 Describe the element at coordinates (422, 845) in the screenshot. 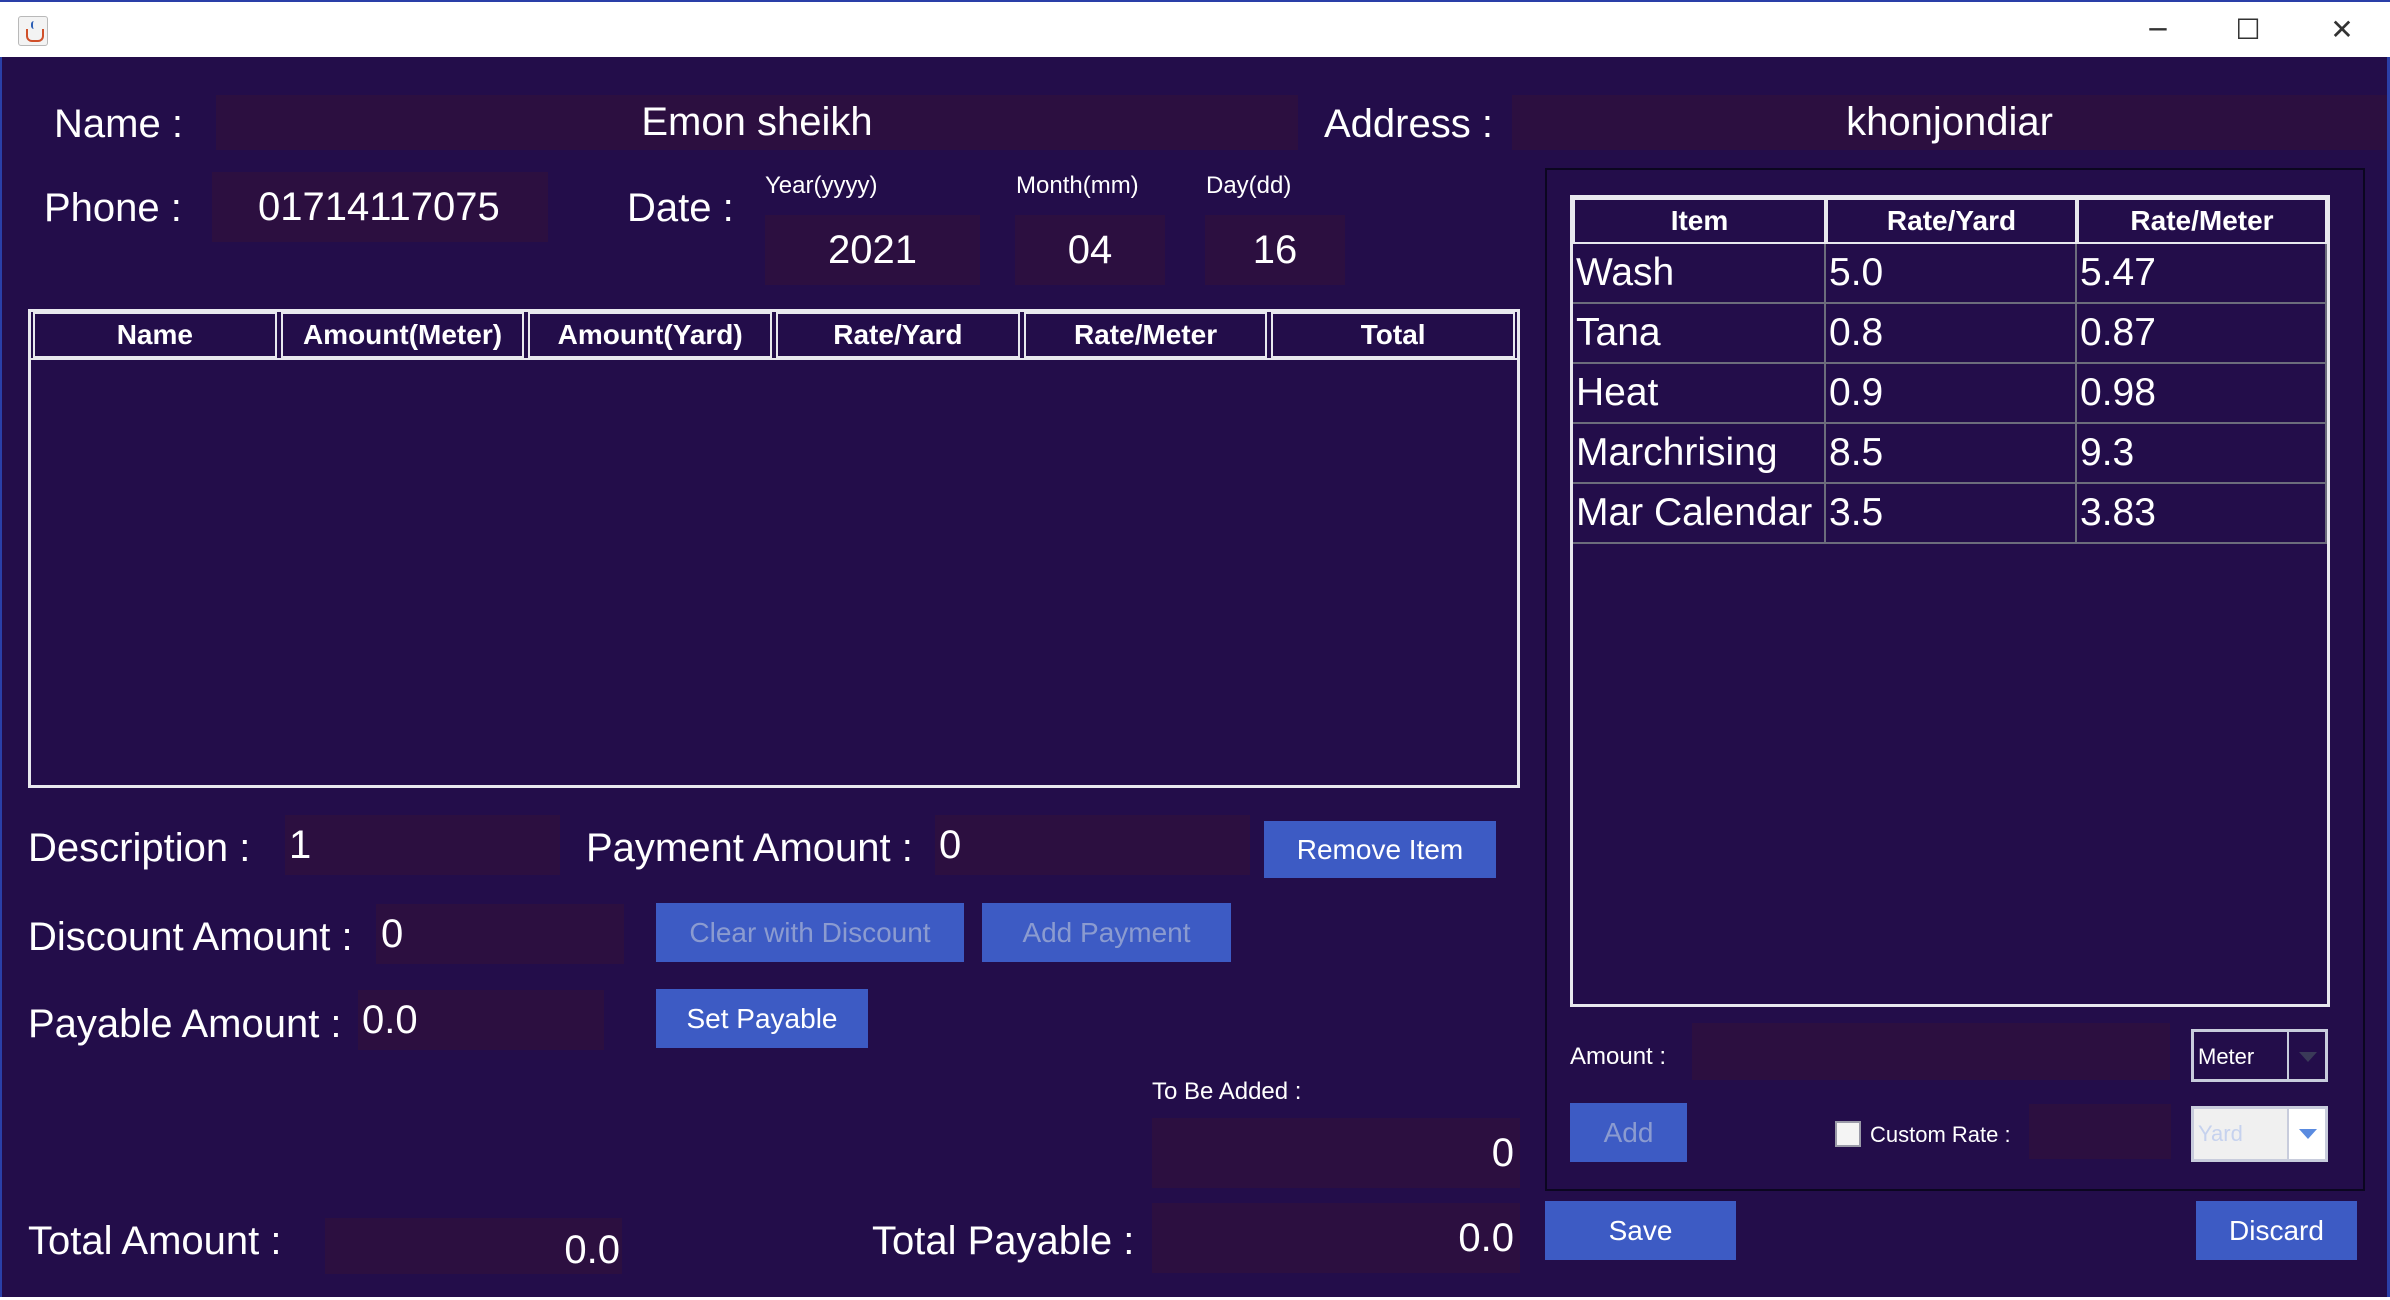

I see `description-field: 1` at that location.